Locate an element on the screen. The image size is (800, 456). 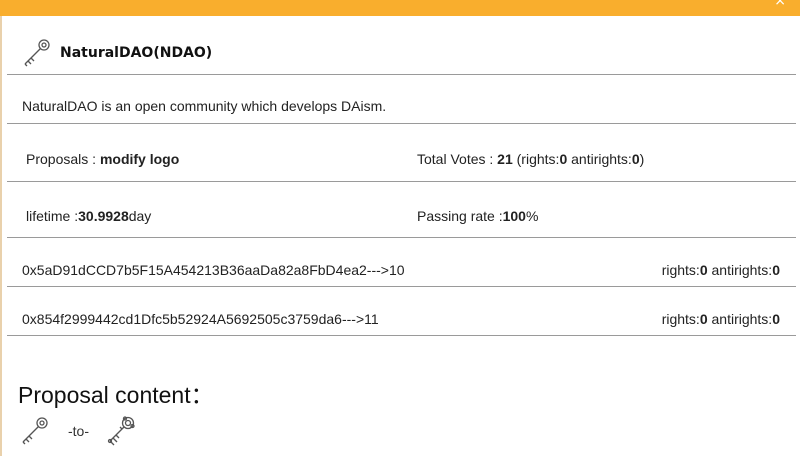
ornate-key-icon is located at coordinates (120, 431).